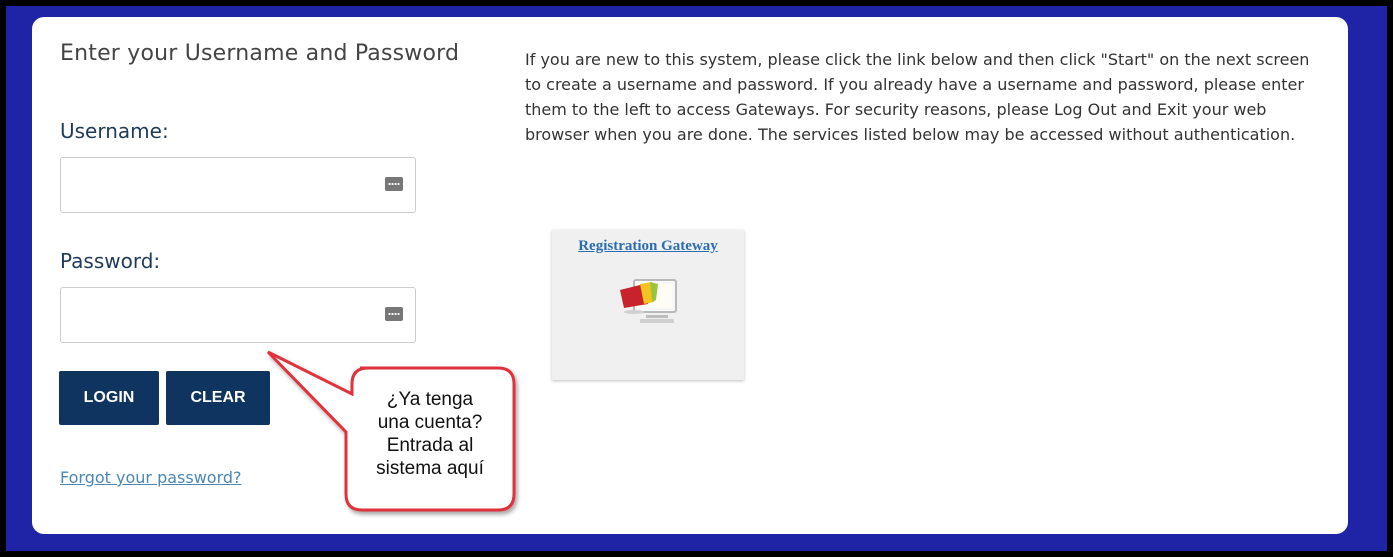 The height and width of the screenshot is (557, 1393). Describe the element at coordinates (260, 53) in the screenshot. I see `login-title: Enter your Username and Password` at that location.